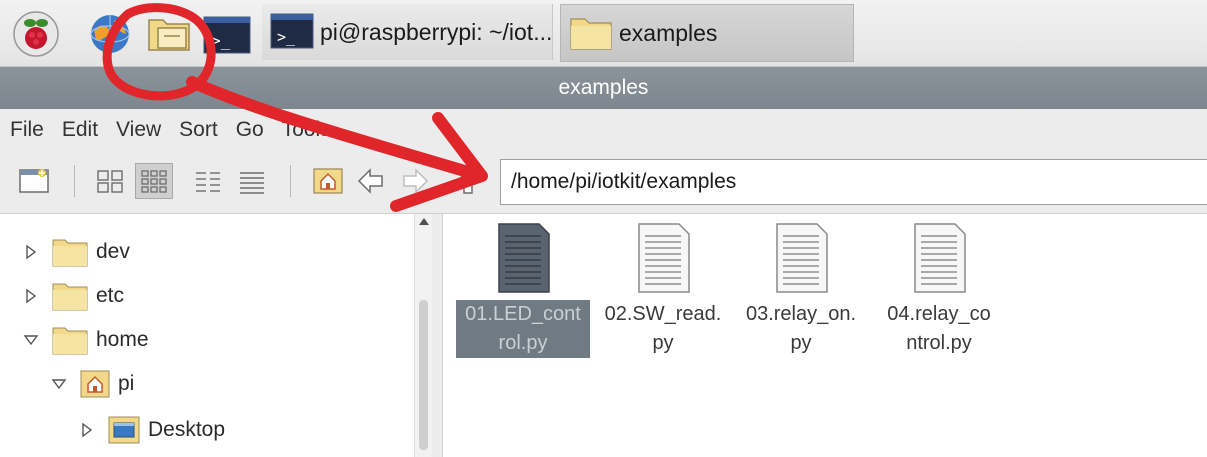 Image resolution: width=1207 pixels, height=457 pixels. What do you see at coordinates (110, 295) in the screenshot?
I see `sidebar-item-label: etc` at bounding box center [110, 295].